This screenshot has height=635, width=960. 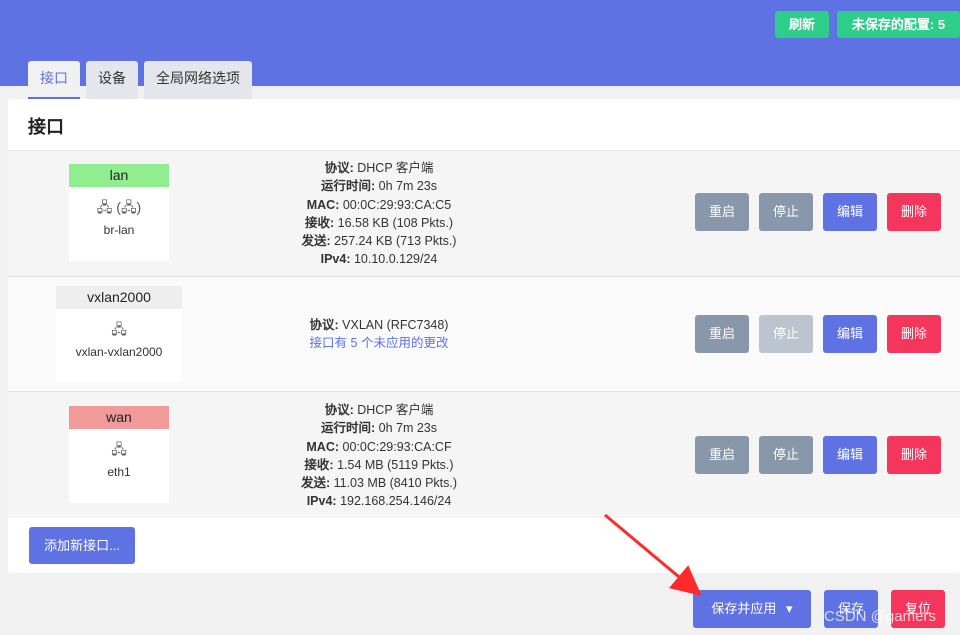 I want to click on info-value: 1.54 MB (5119 Pkts.), so click(x=393, y=464).